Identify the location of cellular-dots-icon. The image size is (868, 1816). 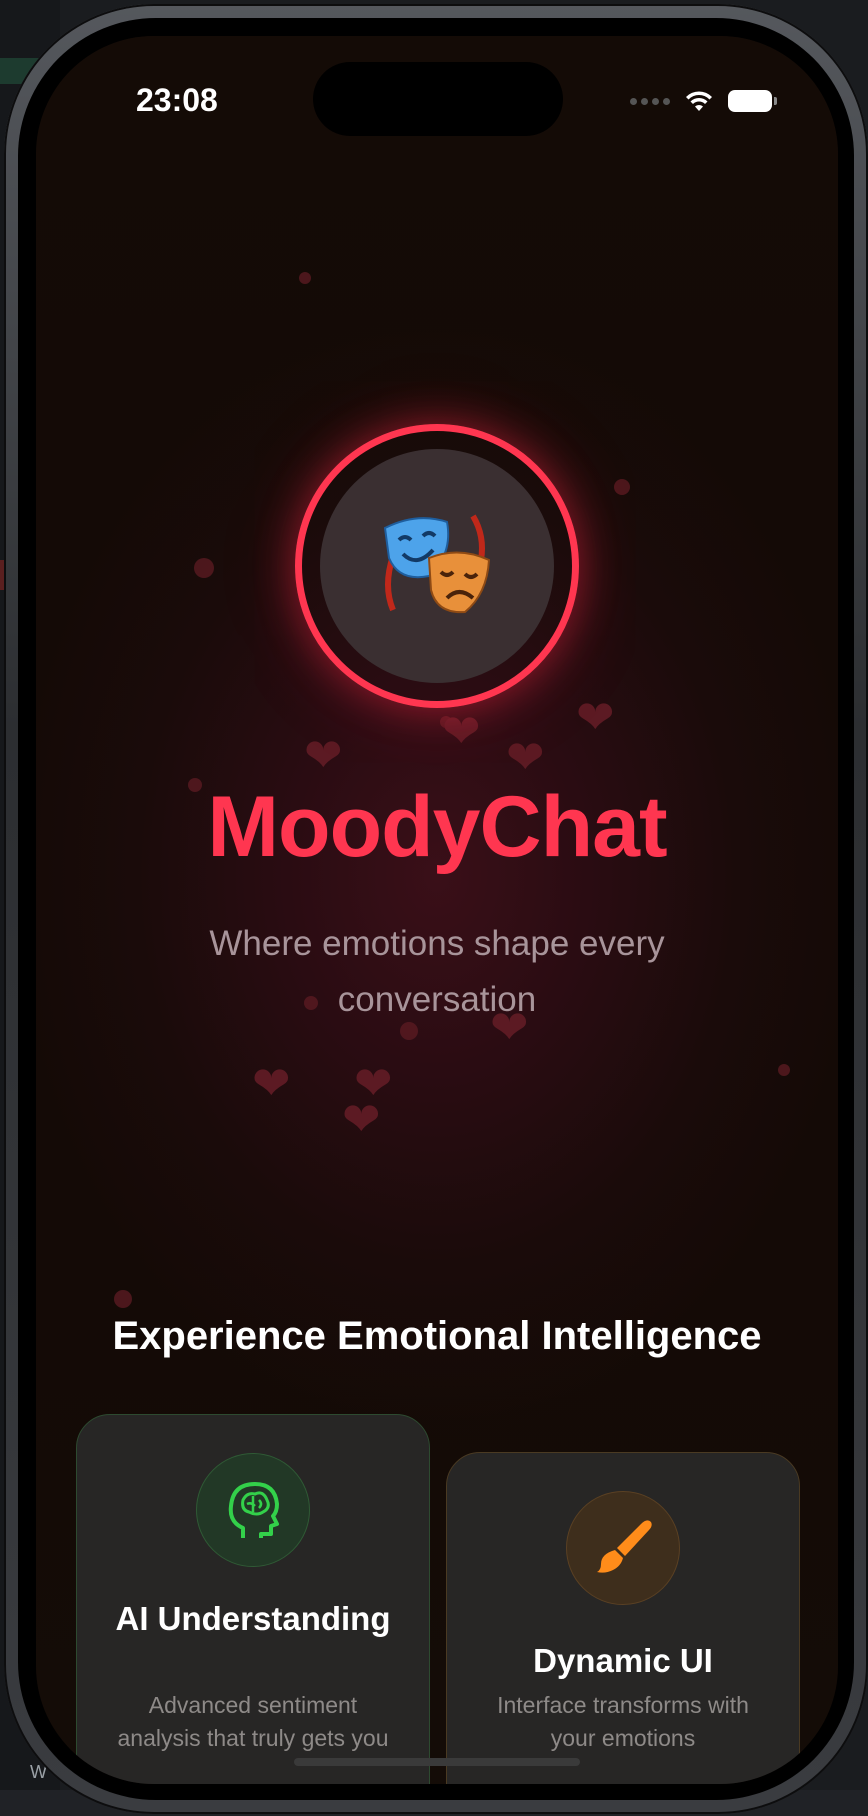
(650, 101).